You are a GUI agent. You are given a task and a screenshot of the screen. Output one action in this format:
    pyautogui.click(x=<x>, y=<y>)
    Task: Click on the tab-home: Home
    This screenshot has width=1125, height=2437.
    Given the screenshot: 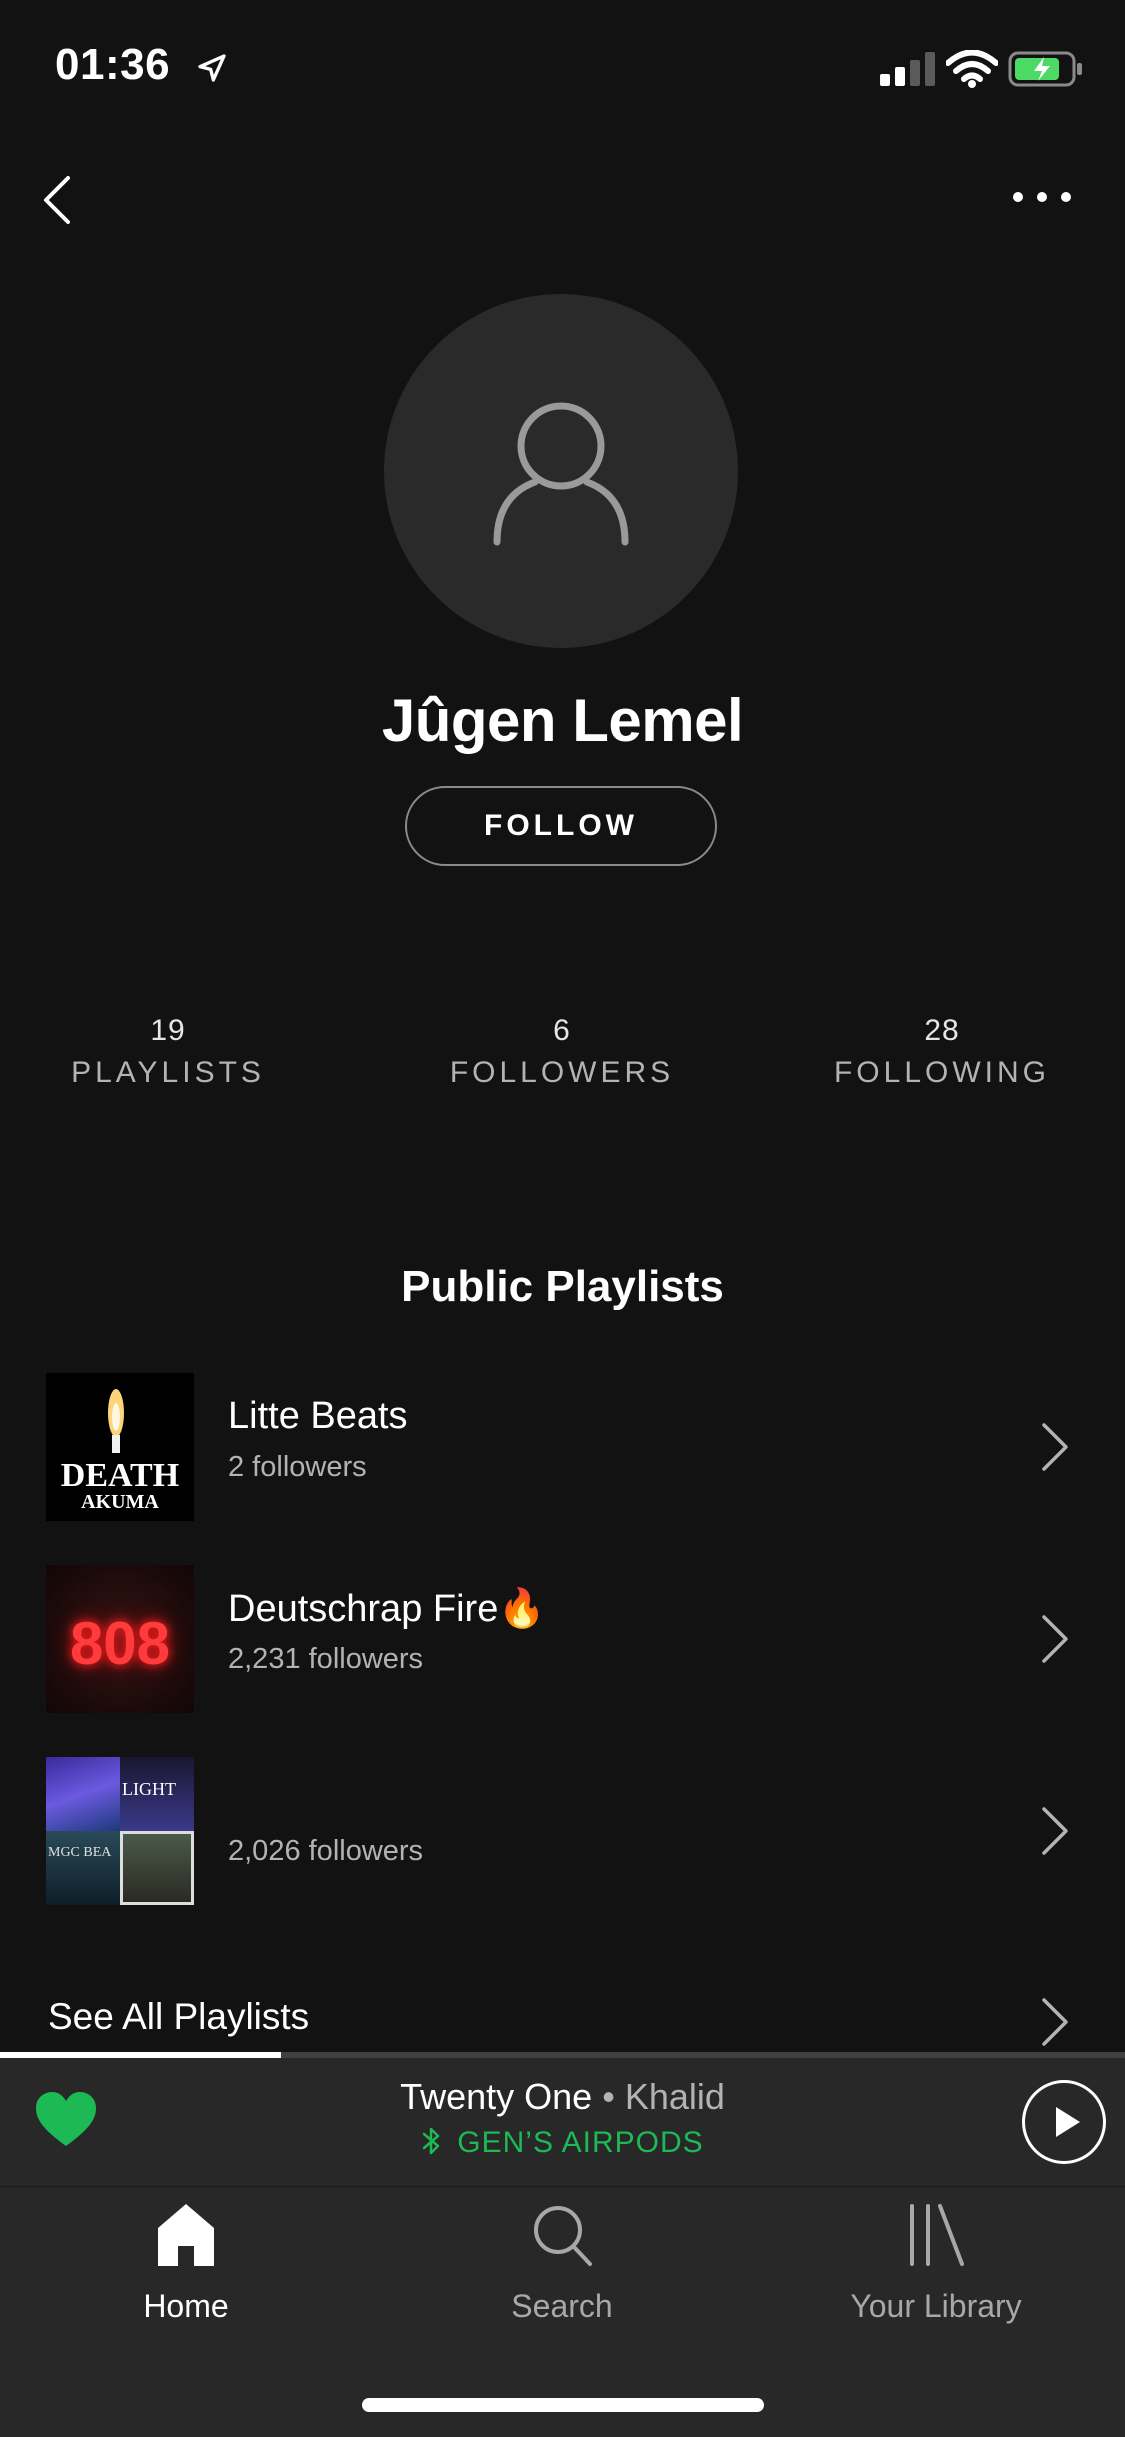 What is the action you would take?
    pyautogui.click(x=186, y=2262)
    